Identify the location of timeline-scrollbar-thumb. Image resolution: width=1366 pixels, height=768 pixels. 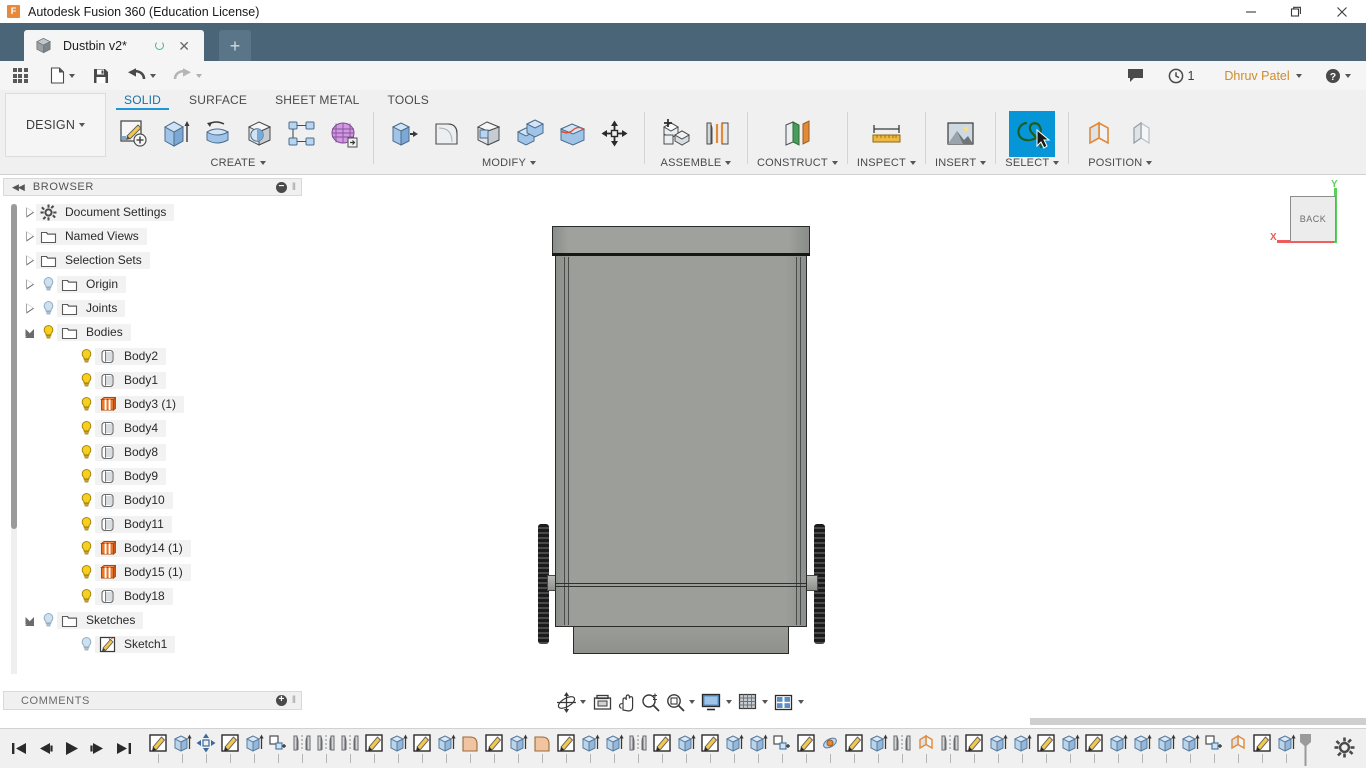
(1198, 721).